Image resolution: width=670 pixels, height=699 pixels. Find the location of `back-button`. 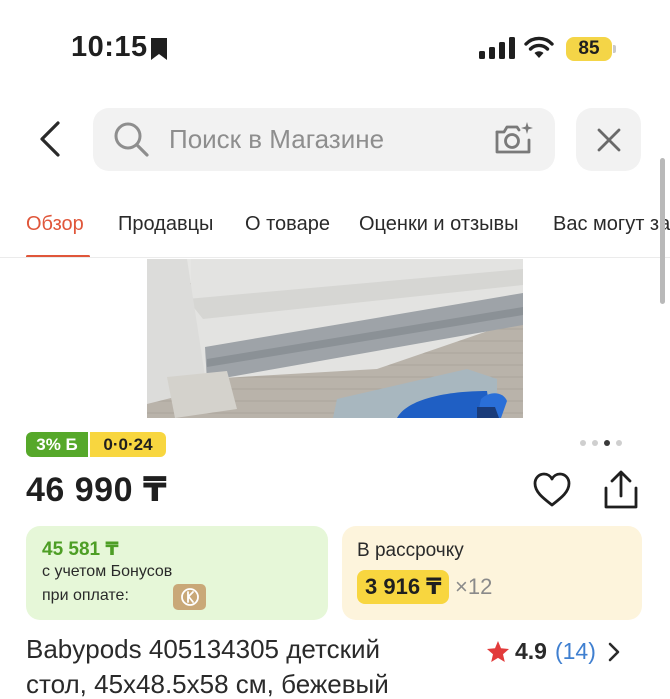

back-button is located at coordinates (50, 139).